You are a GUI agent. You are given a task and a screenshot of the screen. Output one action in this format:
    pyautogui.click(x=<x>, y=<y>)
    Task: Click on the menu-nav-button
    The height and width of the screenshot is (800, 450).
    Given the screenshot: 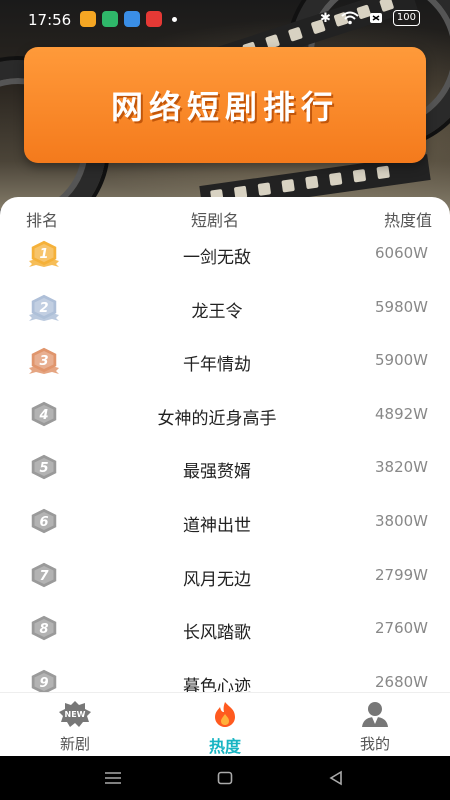 What is the action you would take?
    pyautogui.click(x=113, y=778)
    